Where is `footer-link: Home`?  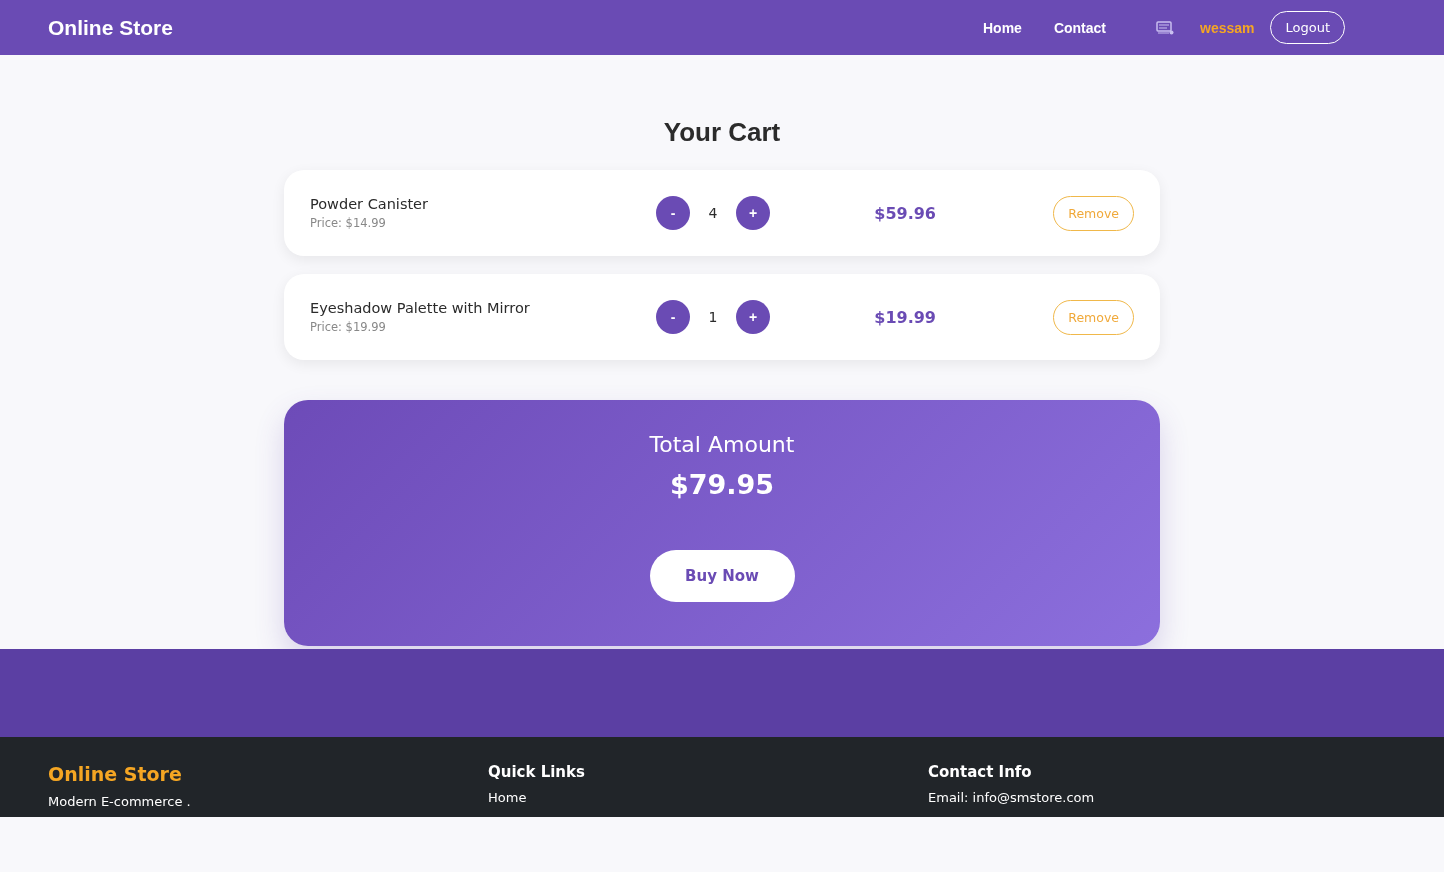
footer-link: Home is located at coordinates (708, 797).